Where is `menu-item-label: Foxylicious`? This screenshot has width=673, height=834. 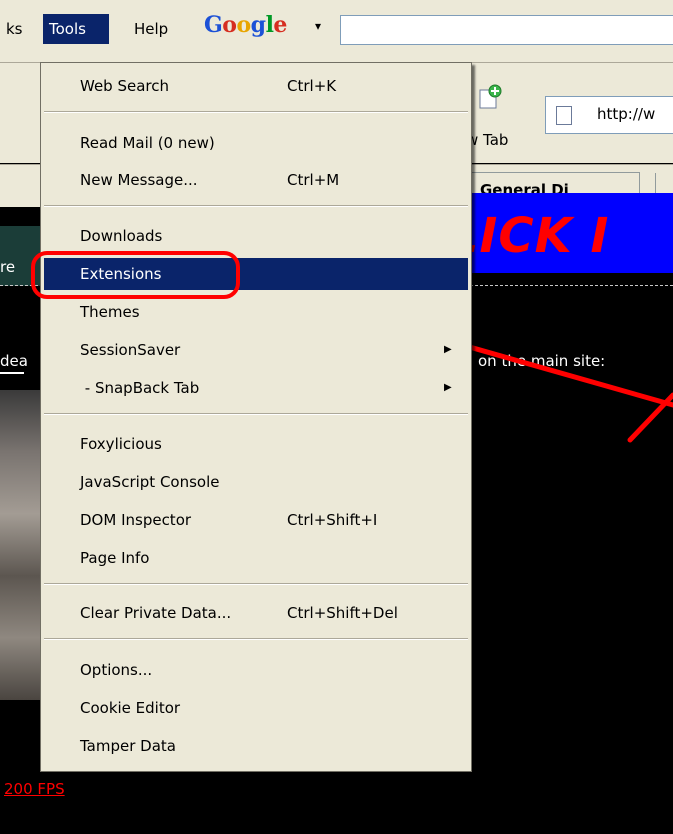 menu-item-label: Foxylicious is located at coordinates (121, 444).